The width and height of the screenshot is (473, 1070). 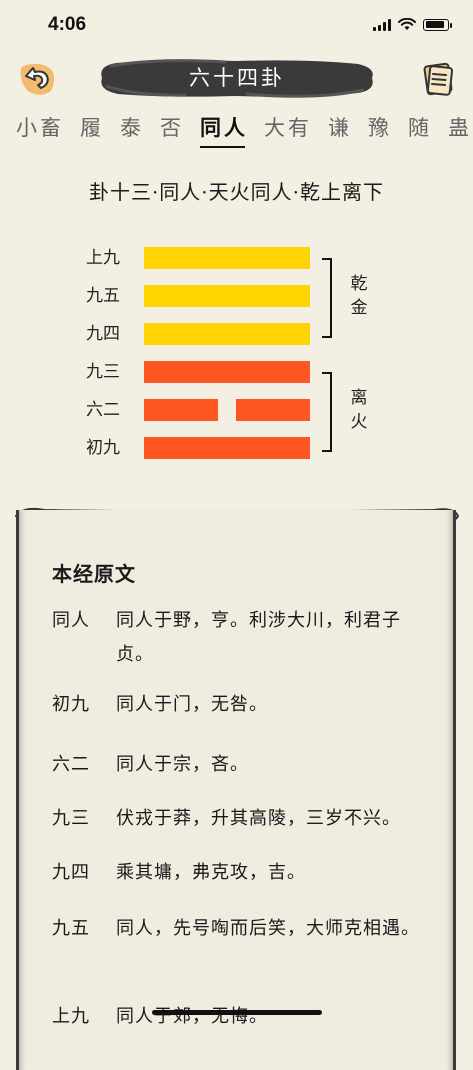 I want to click on scripture-entry: 同人 同人于野，亨。利涉大川，利君子贞。, so click(x=242, y=638).